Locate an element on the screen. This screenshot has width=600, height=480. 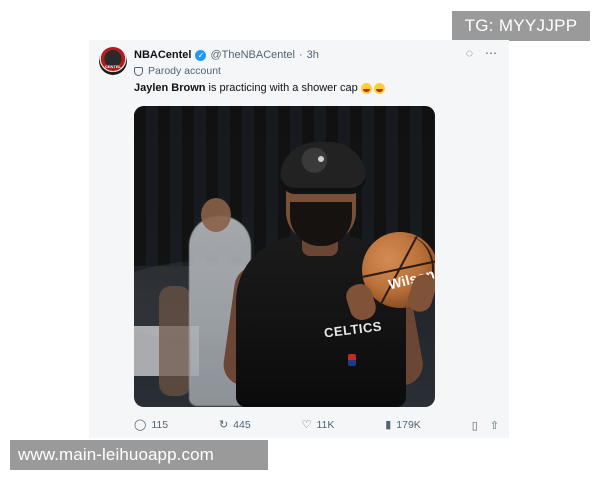
repost-count: 445 is located at coordinates (242, 425).